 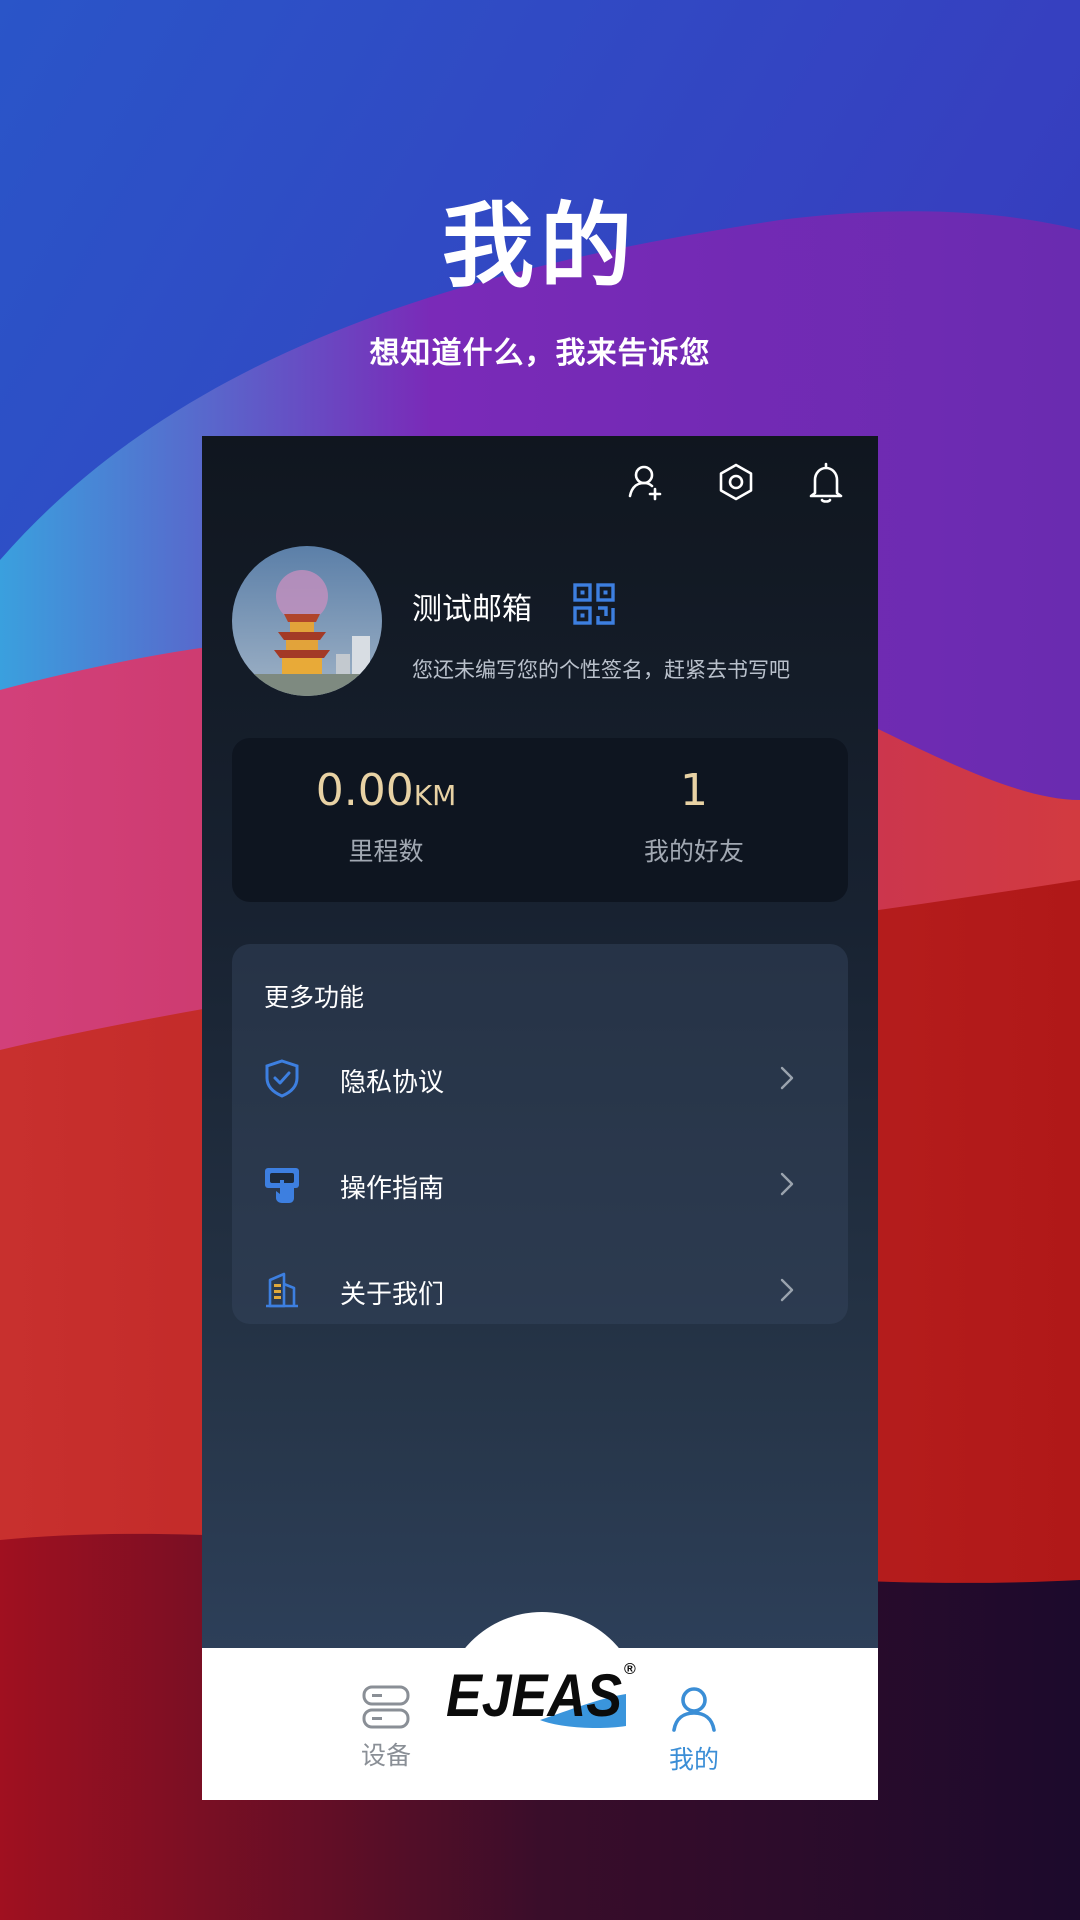 I want to click on avatar, so click(x=307, y=621).